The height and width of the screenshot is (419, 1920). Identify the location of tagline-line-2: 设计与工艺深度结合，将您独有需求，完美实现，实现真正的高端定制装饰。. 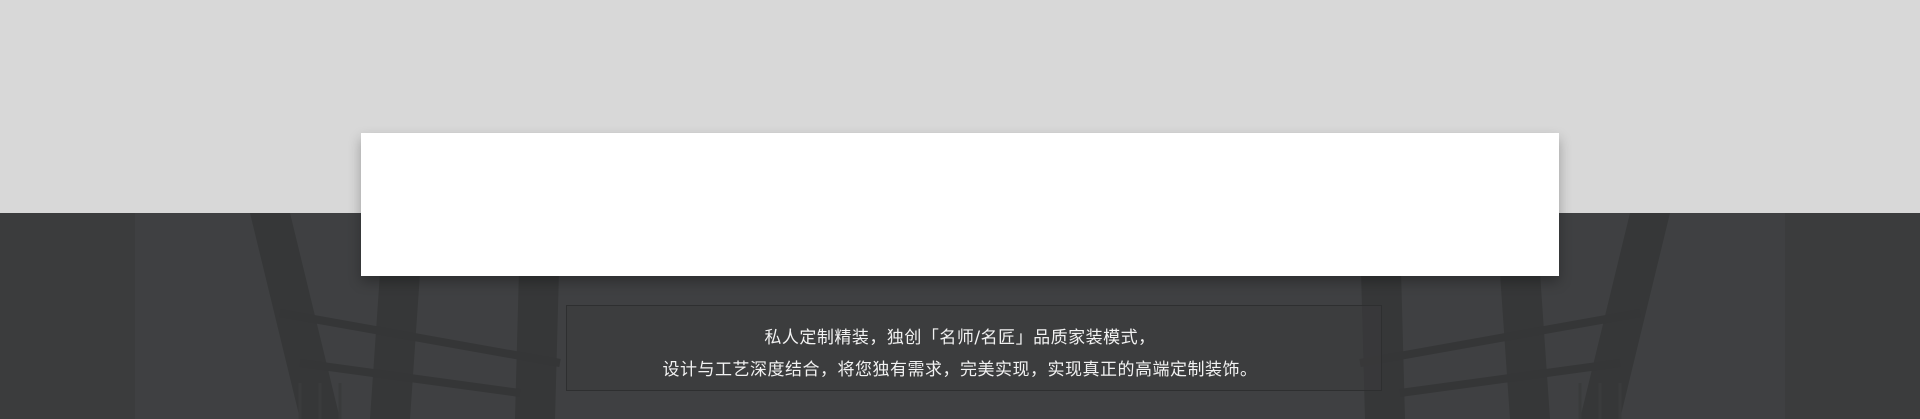
(960, 370).